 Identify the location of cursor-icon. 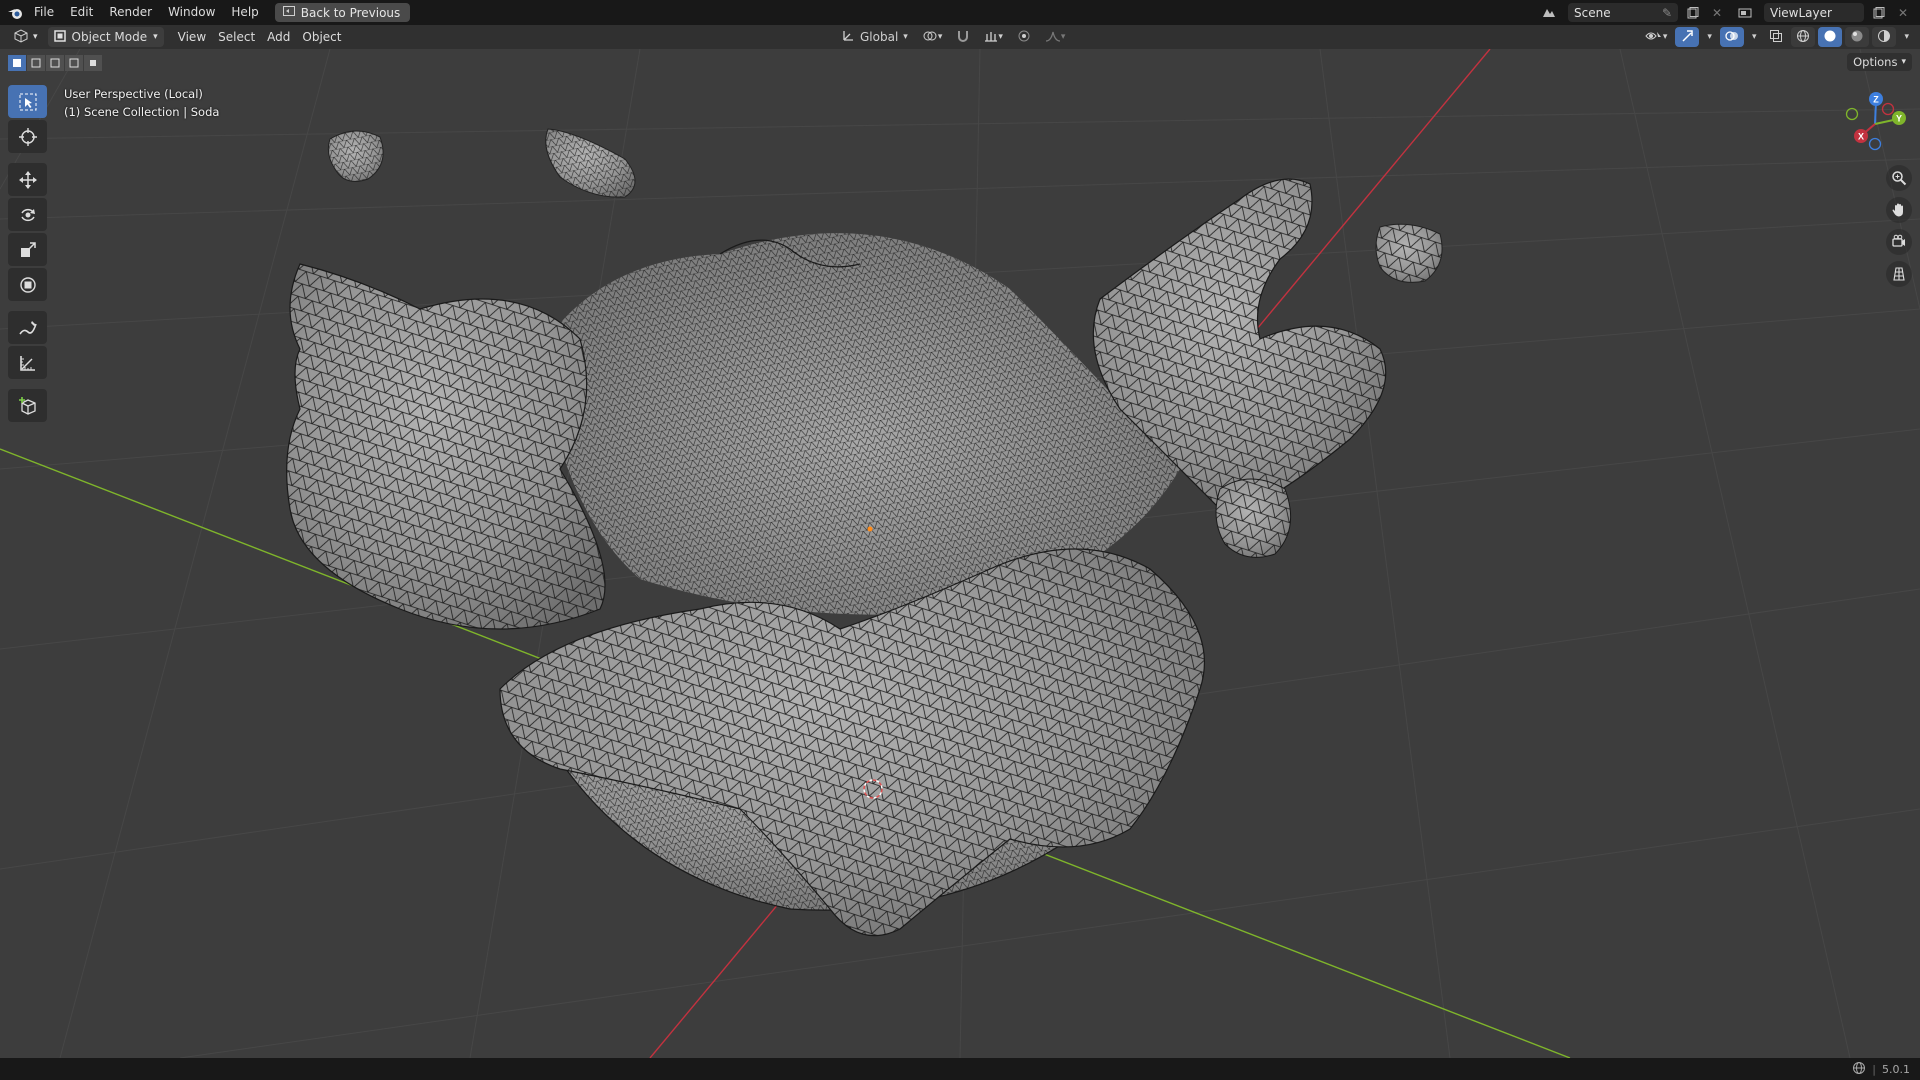
(27, 136).